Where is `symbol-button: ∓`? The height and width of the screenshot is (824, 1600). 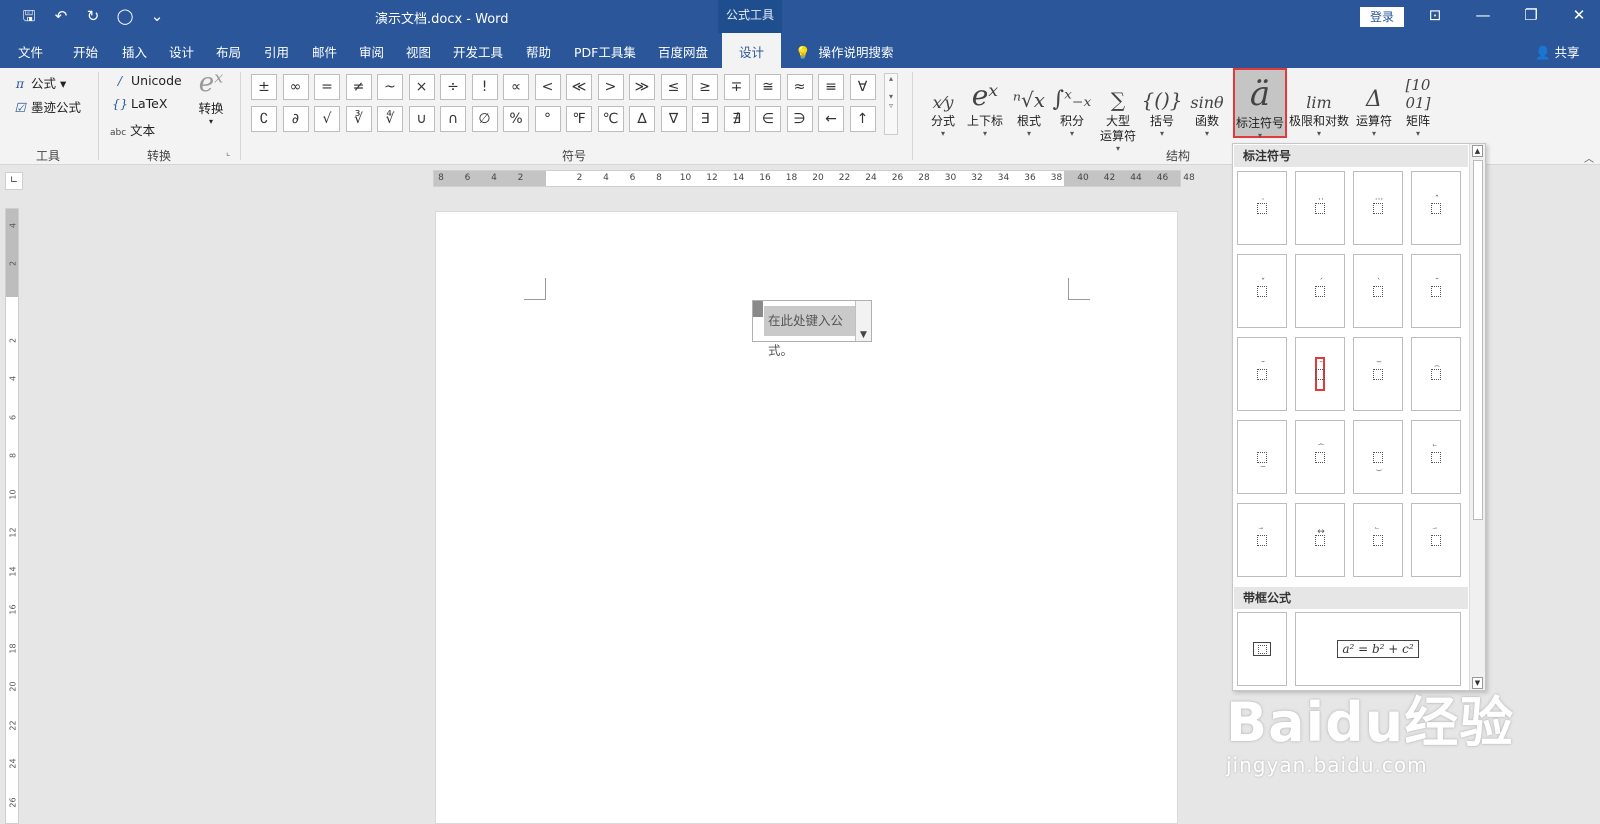
symbol-button: ∓ is located at coordinates (736, 87).